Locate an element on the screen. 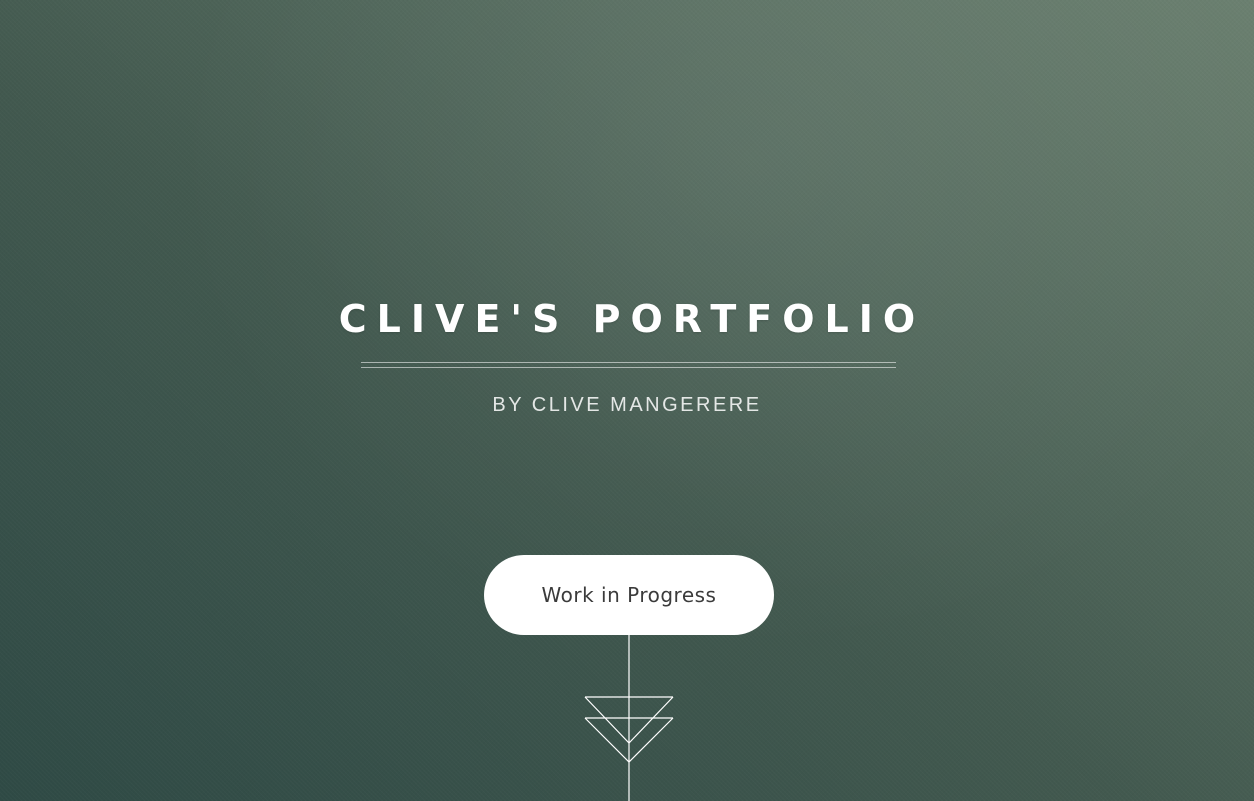 The image size is (1254, 801). author-byline: BY CLIVE MANGERERE is located at coordinates (627, 405).